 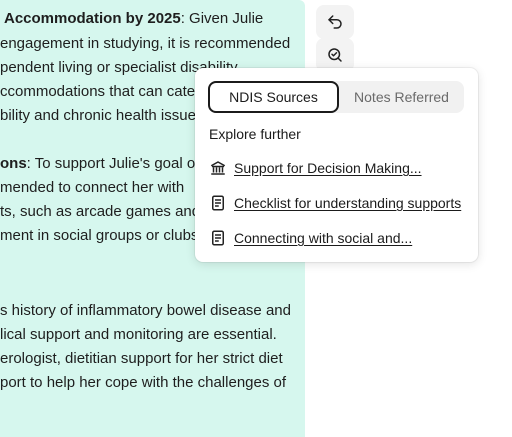 I want to click on bank-icon, so click(x=218, y=168).